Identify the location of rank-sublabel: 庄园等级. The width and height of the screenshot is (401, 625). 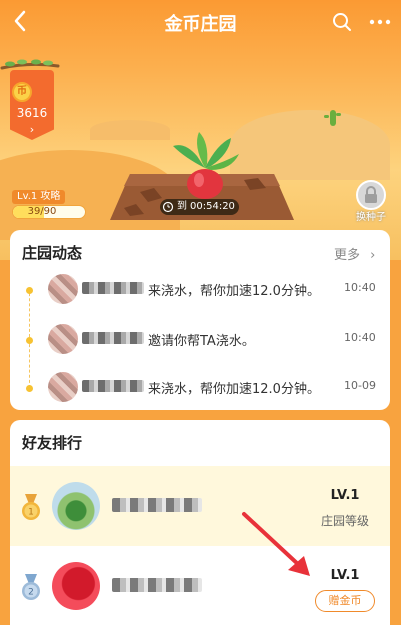
(344, 521).